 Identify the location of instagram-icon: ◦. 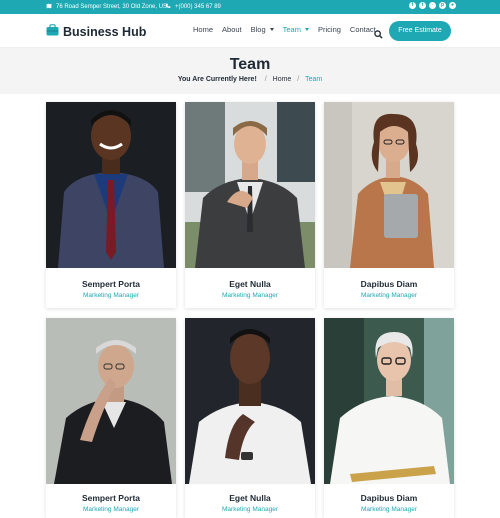
(432, 5).